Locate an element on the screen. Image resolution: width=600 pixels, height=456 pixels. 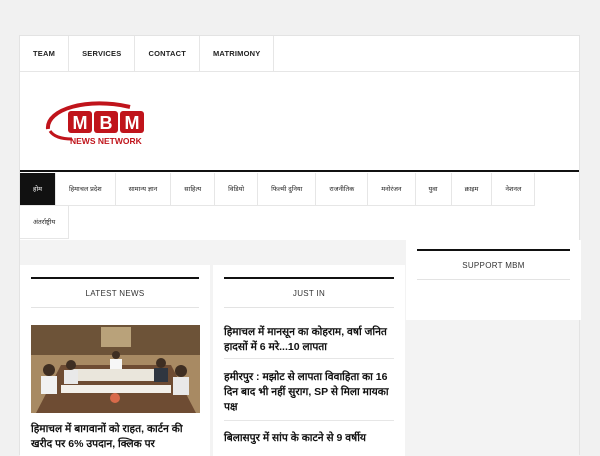
topnav-team-link: TEAM is located at coordinates (45, 53).